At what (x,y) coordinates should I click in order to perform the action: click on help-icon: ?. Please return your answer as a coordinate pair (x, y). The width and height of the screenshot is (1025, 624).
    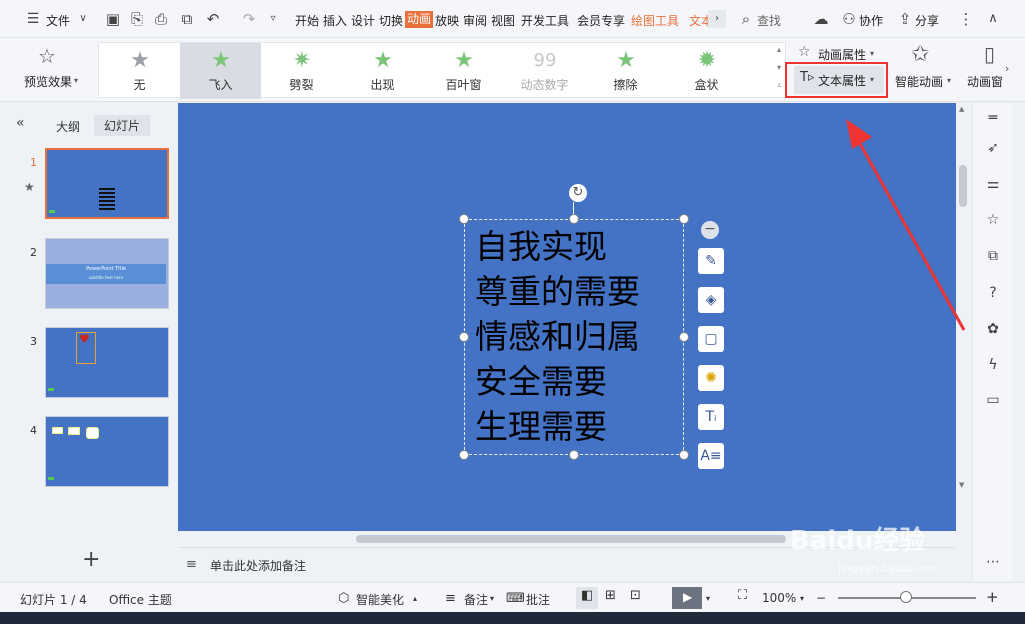
    Looking at the image, I should click on (993, 293).